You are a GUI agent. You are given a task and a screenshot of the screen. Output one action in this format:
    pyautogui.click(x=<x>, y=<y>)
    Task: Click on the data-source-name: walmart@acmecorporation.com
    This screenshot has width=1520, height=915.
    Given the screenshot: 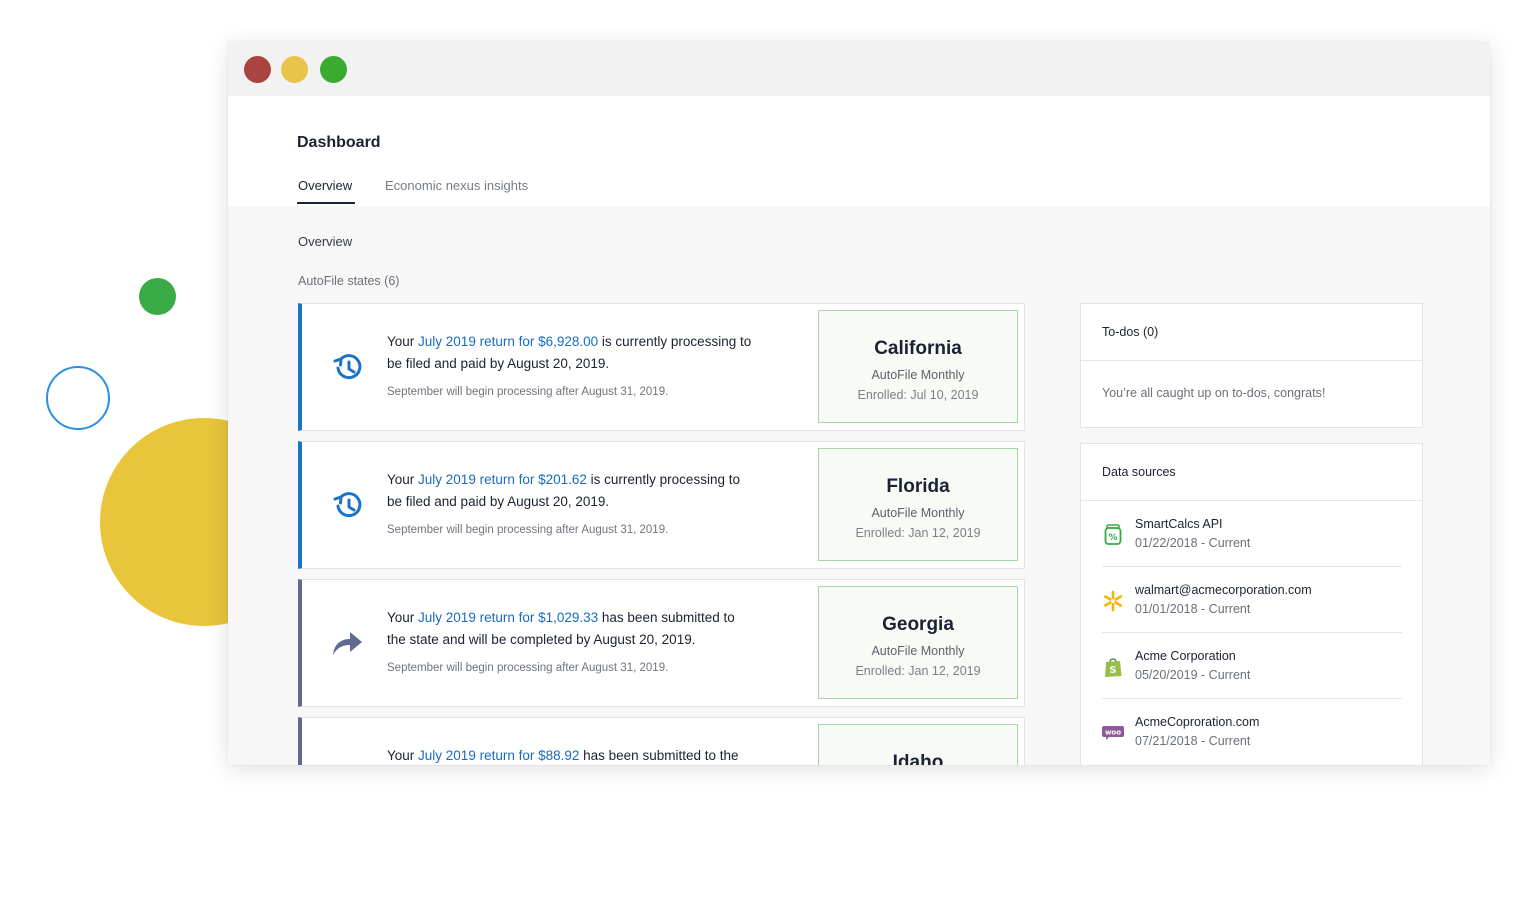 What is the action you would take?
    pyautogui.click(x=1223, y=590)
    